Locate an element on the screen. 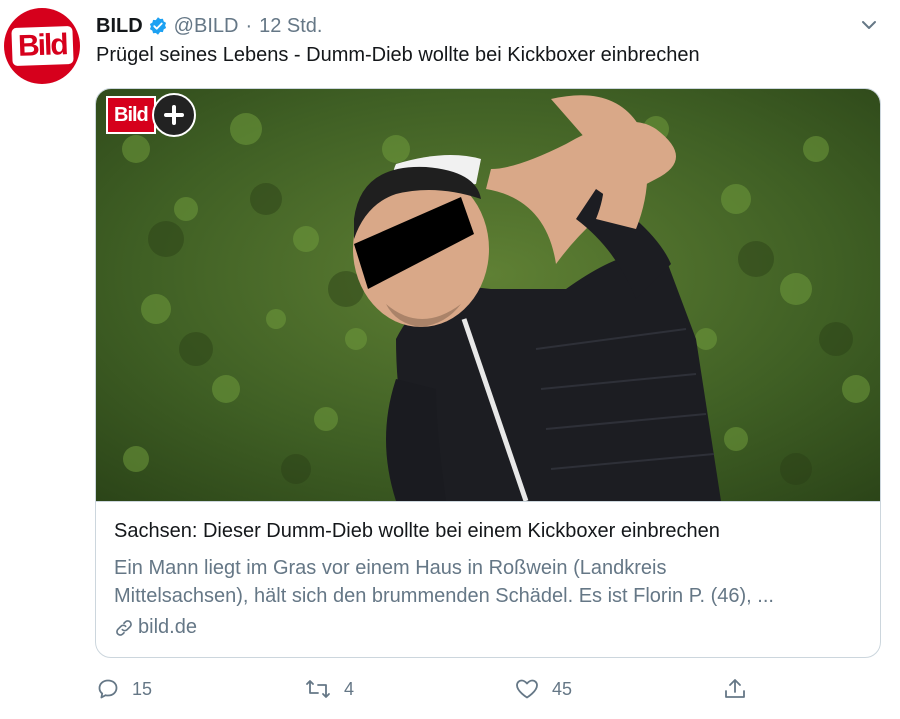  chevron-down-icon is located at coordinates (869, 25).